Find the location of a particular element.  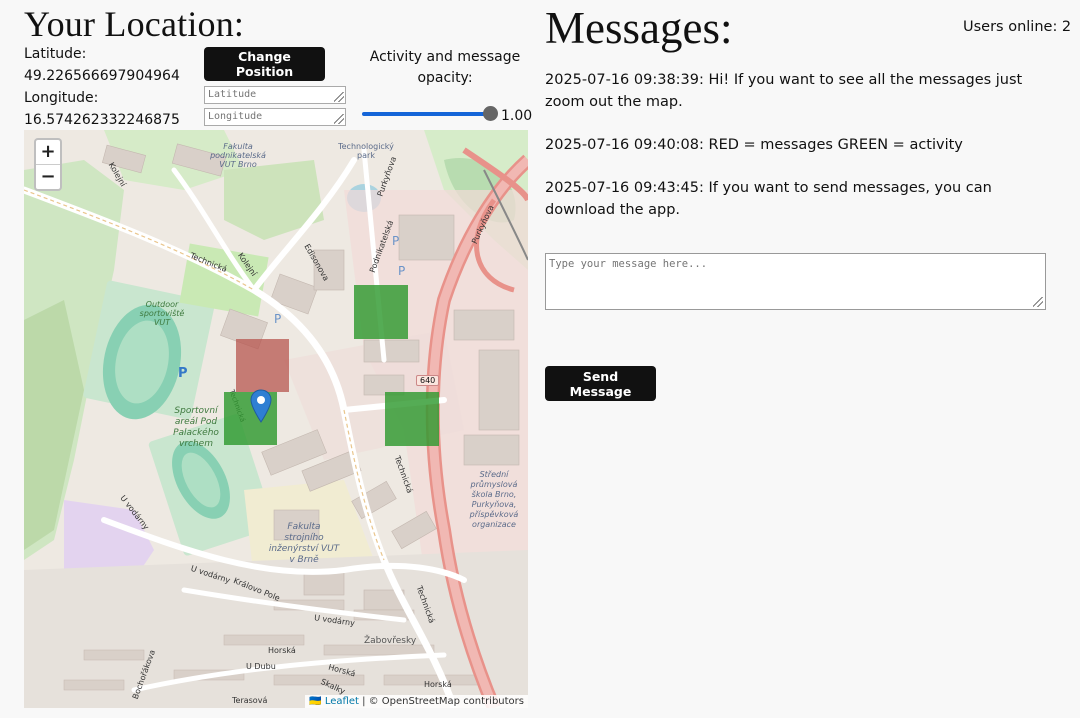

opacity-label: Activity and message opacity: is located at coordinates (445, 67).